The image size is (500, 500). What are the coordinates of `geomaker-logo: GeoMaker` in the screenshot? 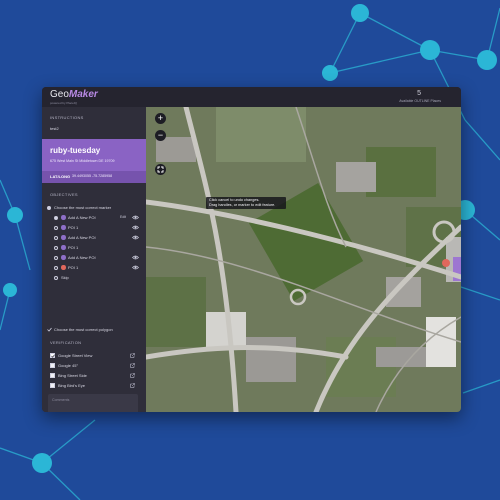 It's located at (74, 95).